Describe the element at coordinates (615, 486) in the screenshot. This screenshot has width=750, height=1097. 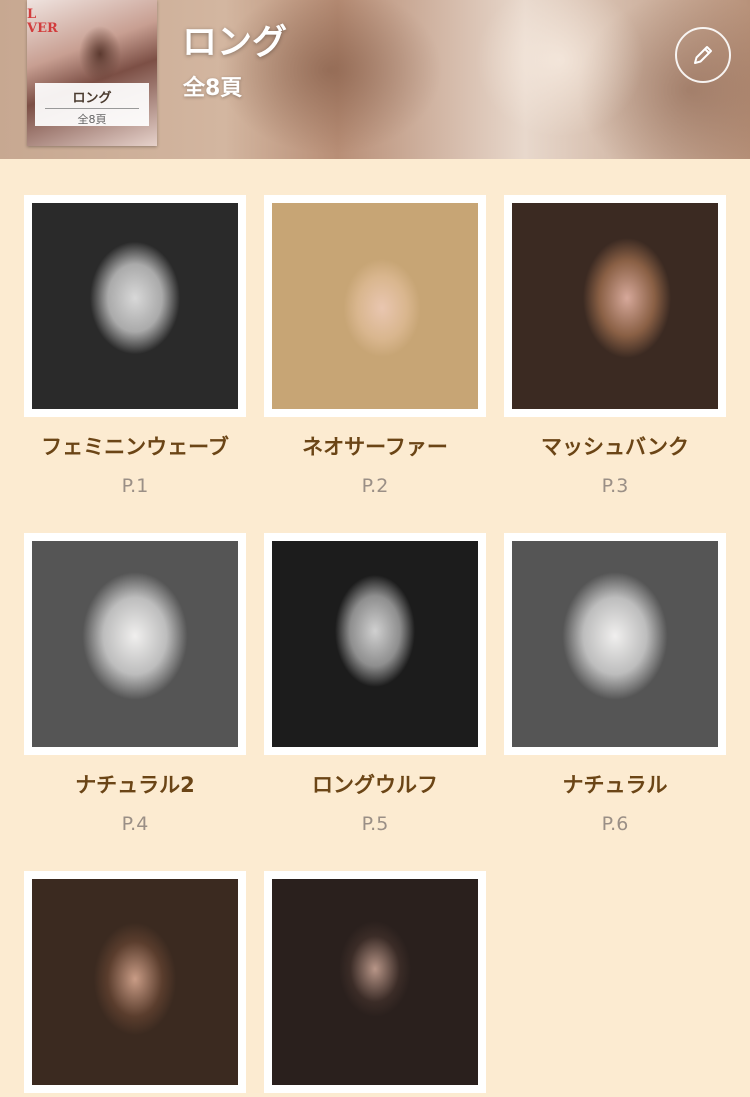
I see `style-page: P.3` at that location.